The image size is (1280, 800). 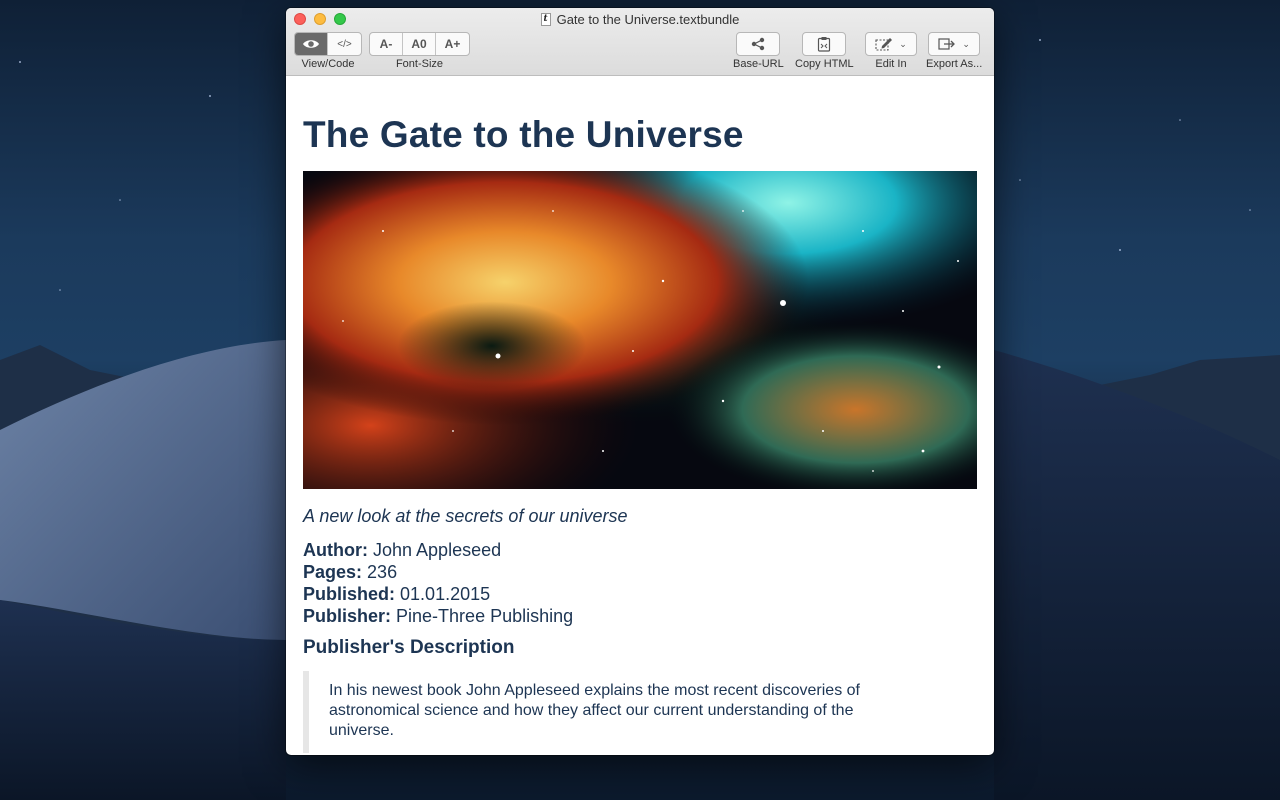 What do you see at coordinates (409, 647) in the screenshot?
I see `section-heading: Publisher's Description` at bounding box center [409, 647].